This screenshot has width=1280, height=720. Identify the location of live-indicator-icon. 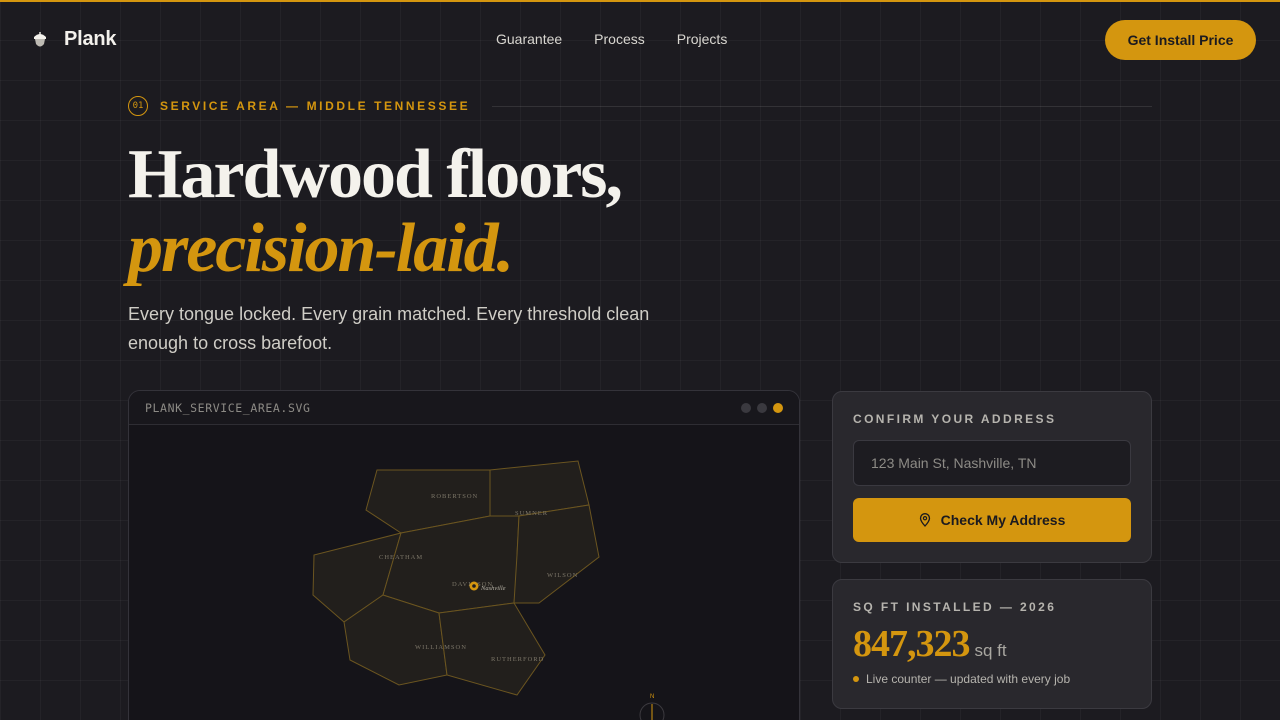
(856, 679).